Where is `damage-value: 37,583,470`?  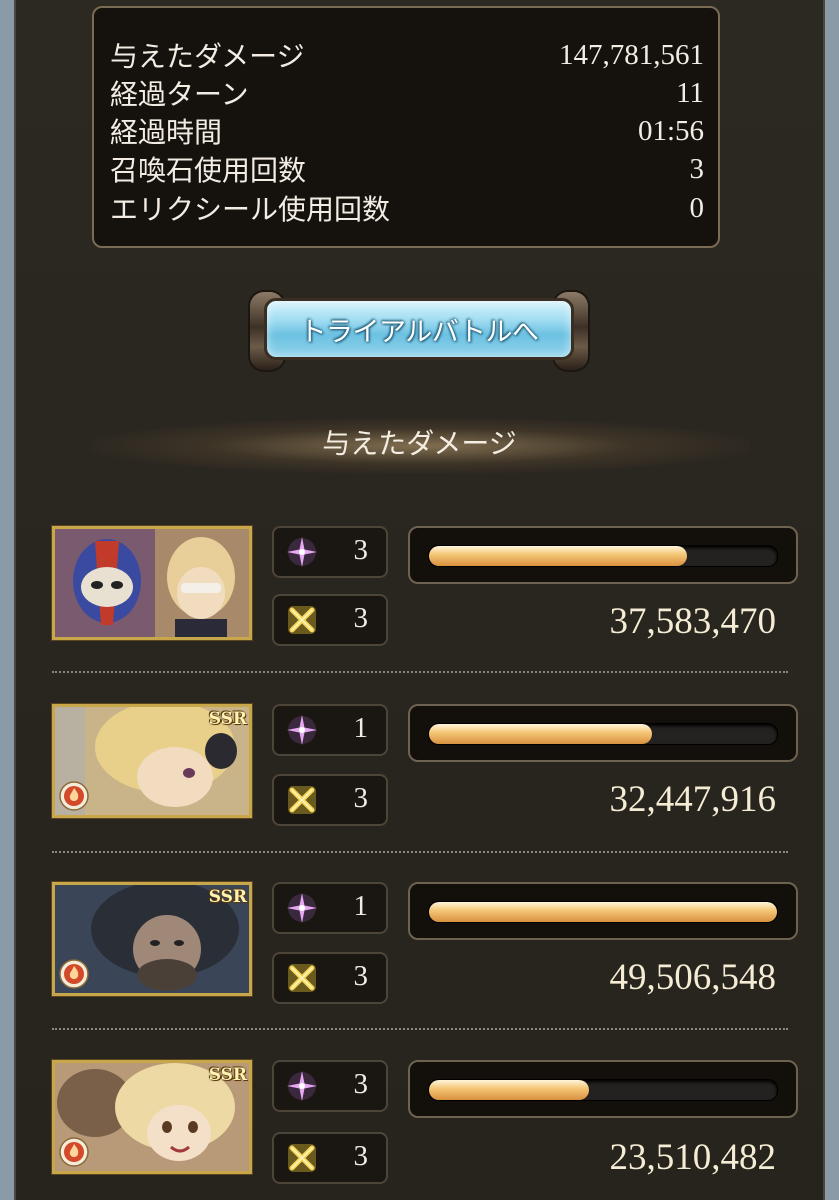 damage-value: 37,583,470 is located at coordinates (693, 621).